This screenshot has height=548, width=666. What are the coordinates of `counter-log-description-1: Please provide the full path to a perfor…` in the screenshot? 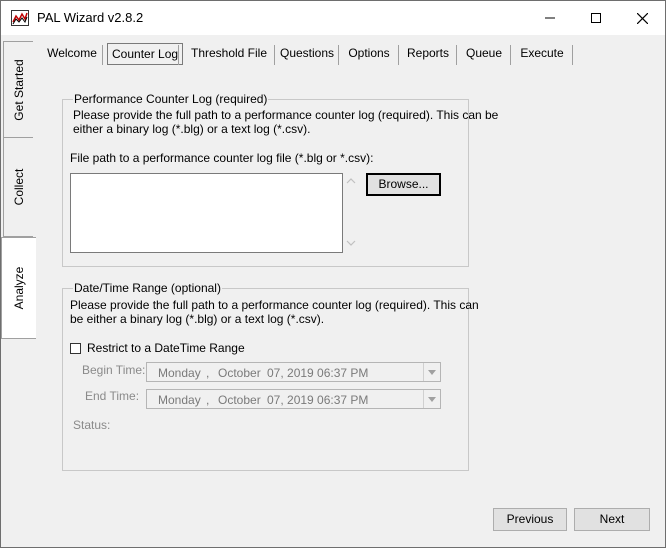 It's located at (286, 115).